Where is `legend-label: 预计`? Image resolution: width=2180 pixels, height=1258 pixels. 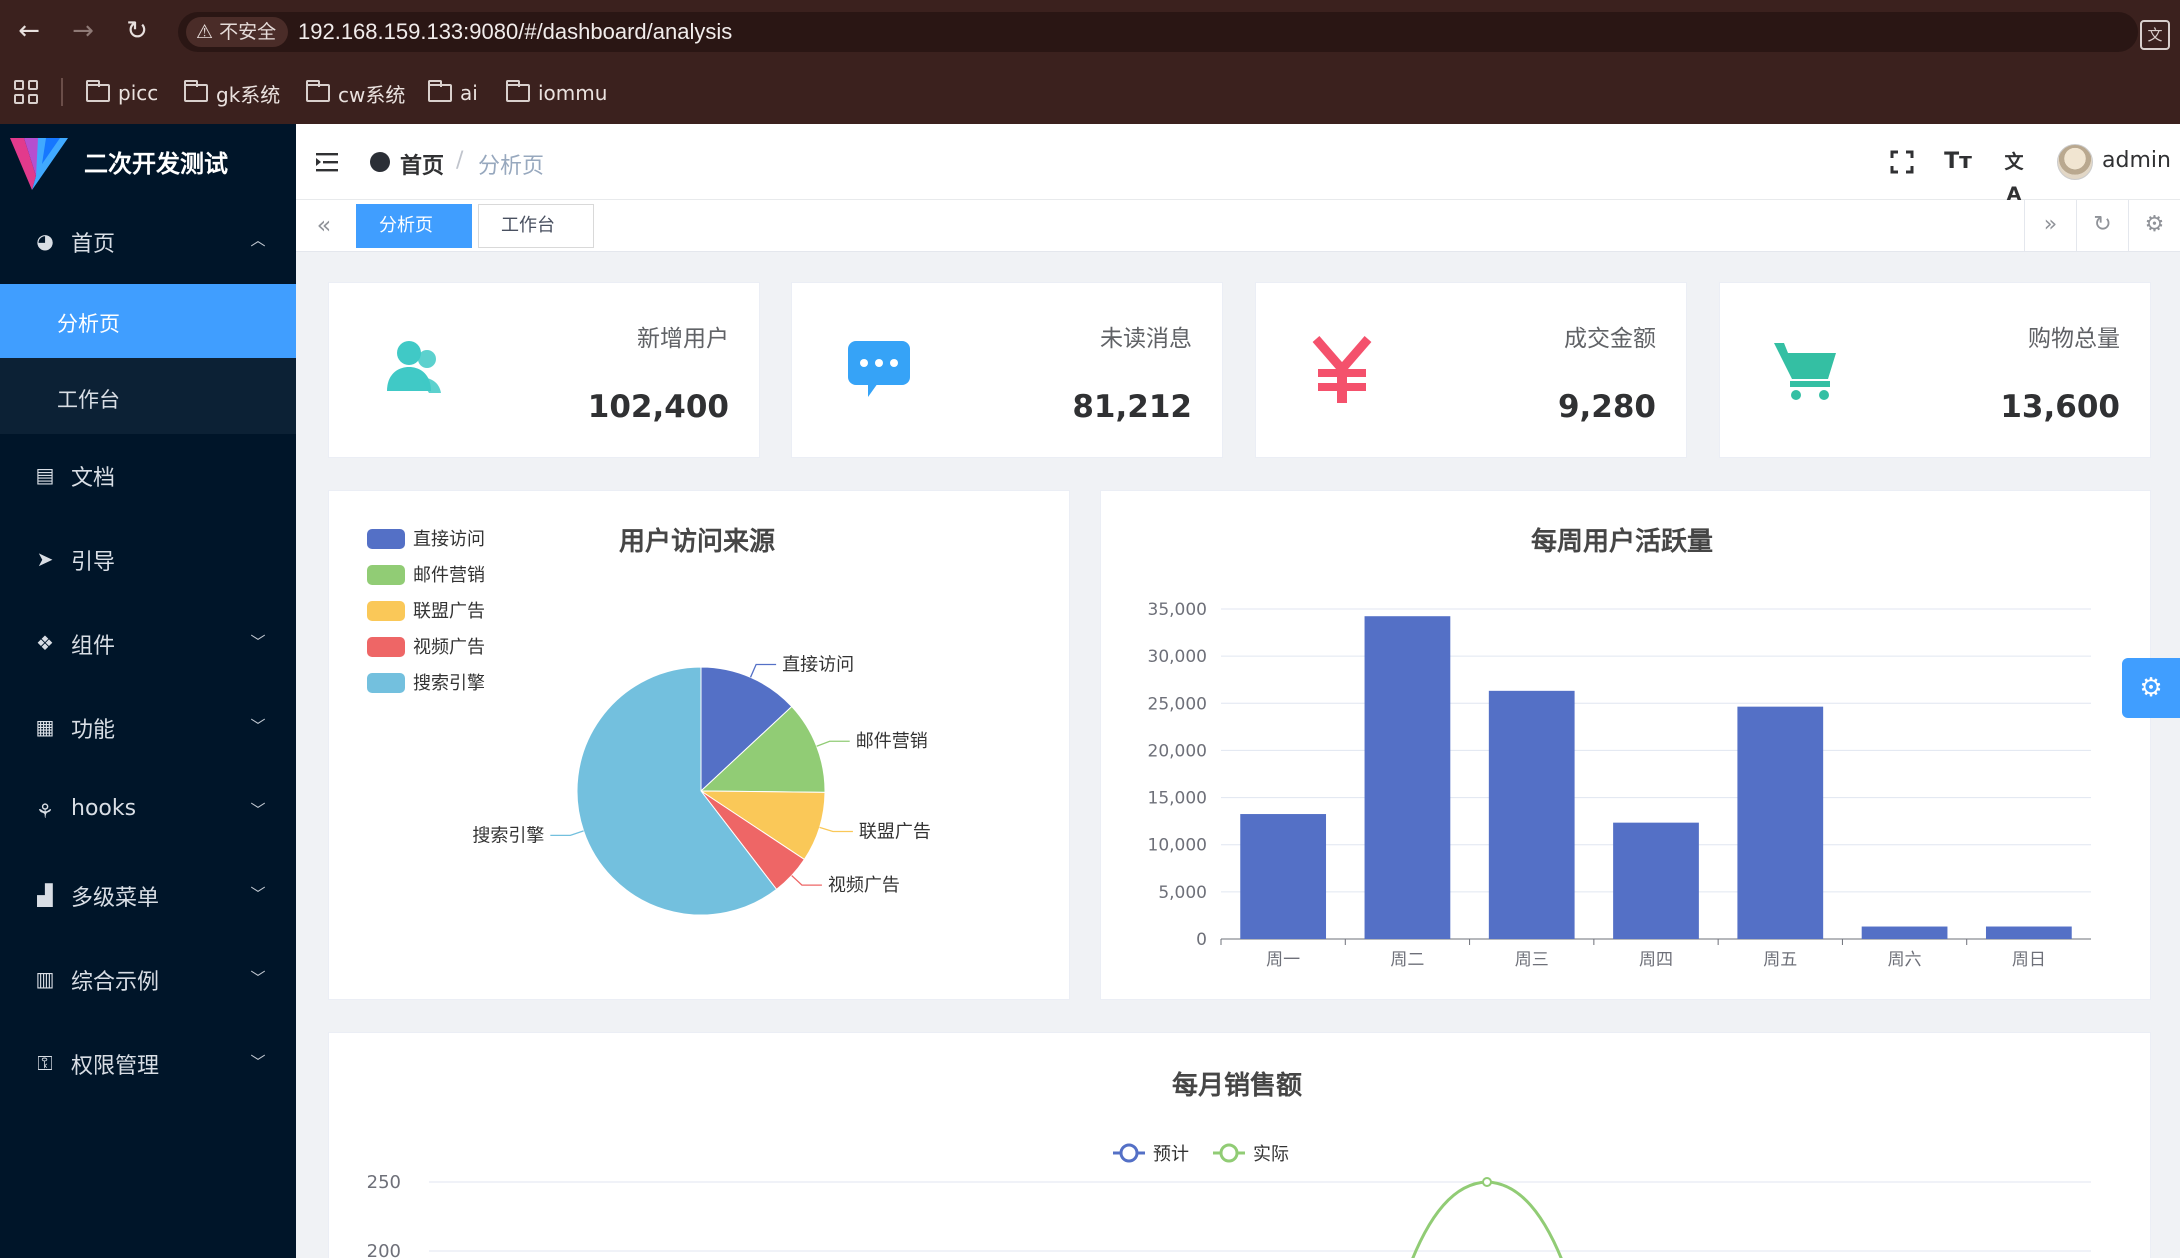 legend-label: 预计 is located at coordinates (1171, 1154).